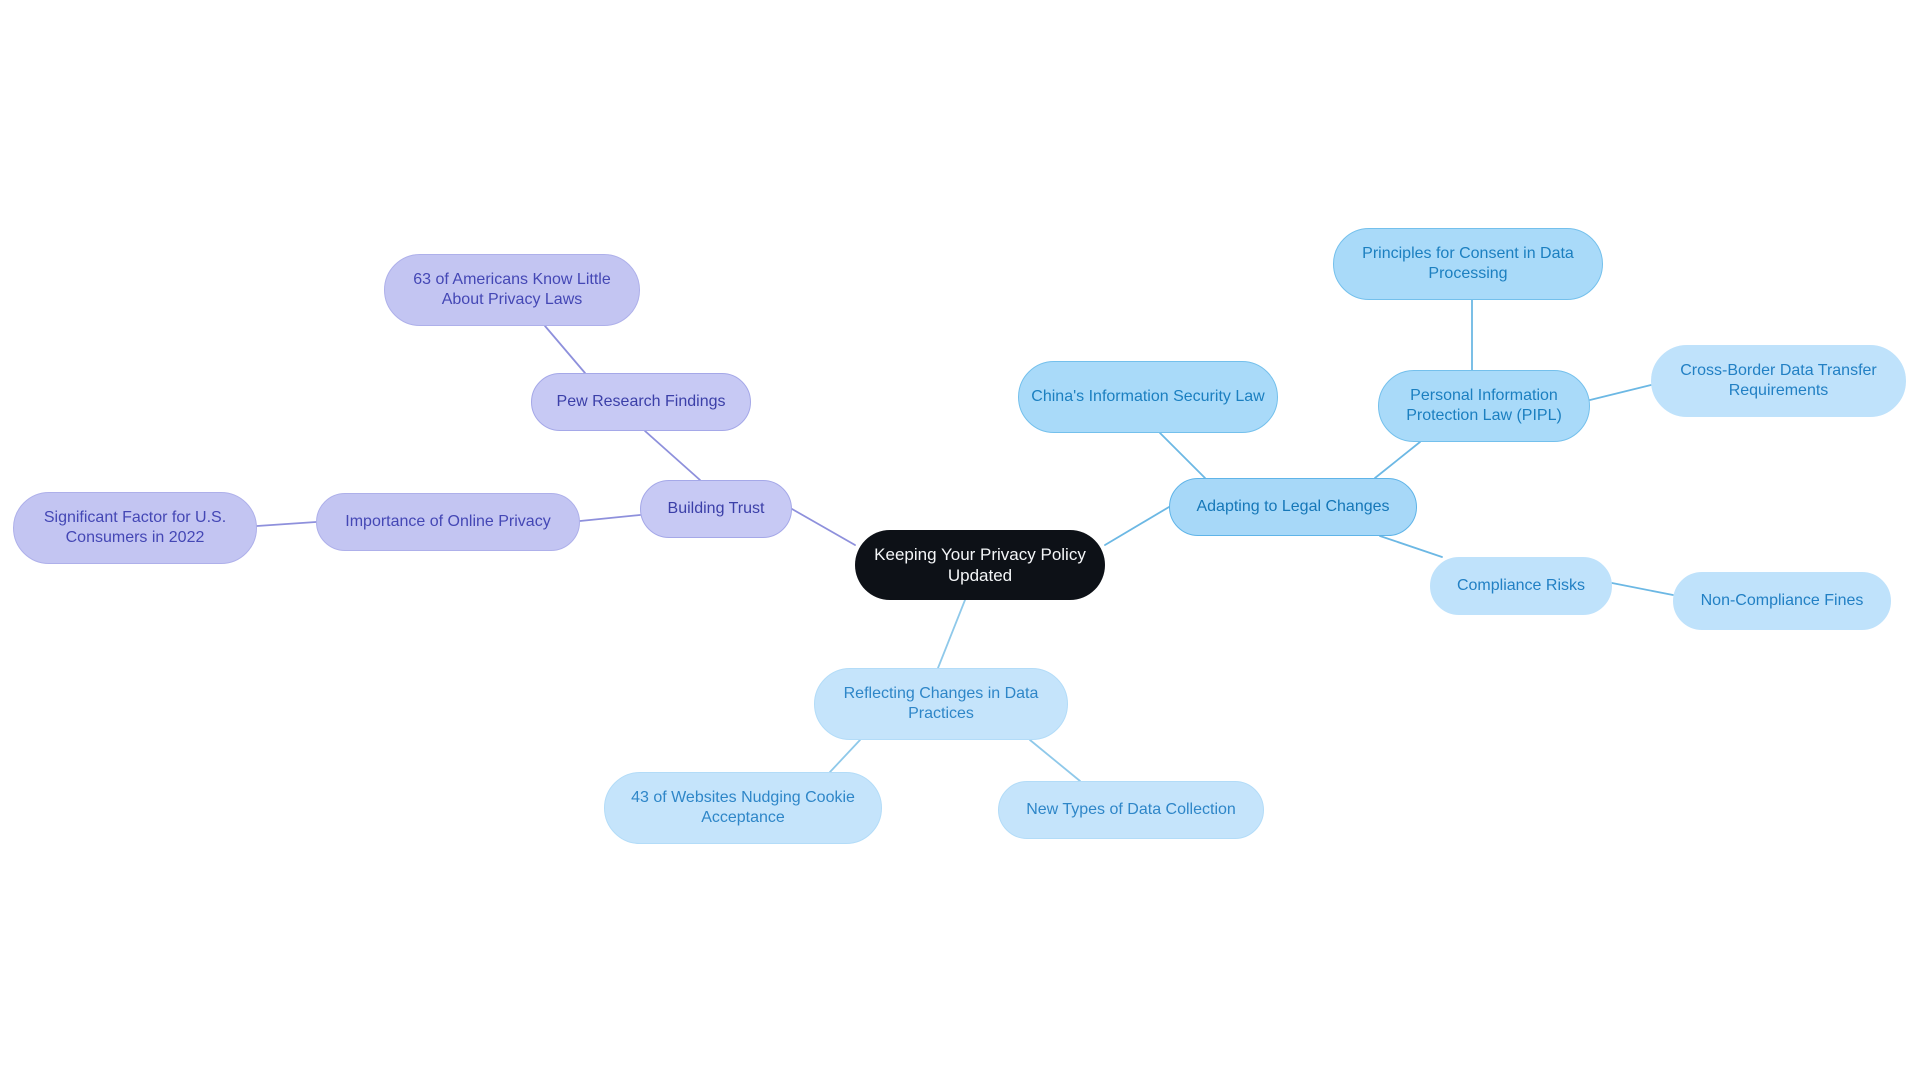 This screenshot has height=1083, width=1920. I want to click on adapting-to-china, so click(1182, 455).